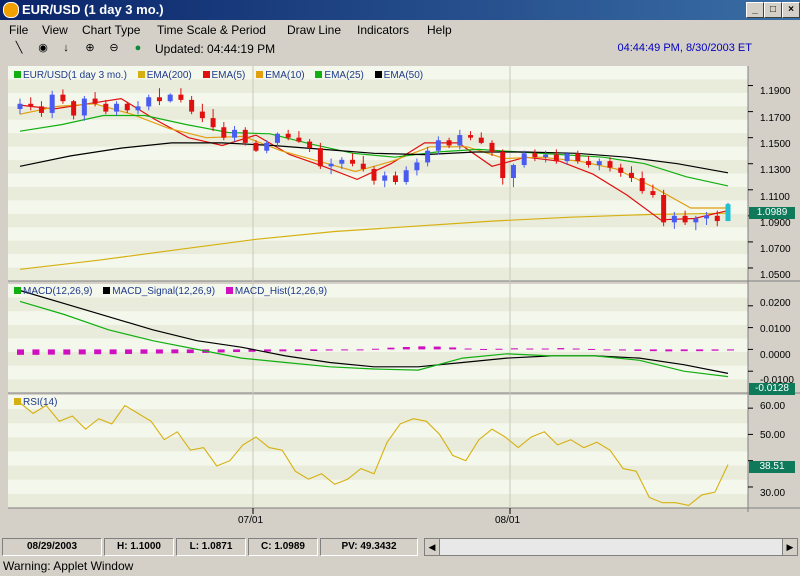  I want to click on legend-ema10: EMA(10), so click(285, 75).